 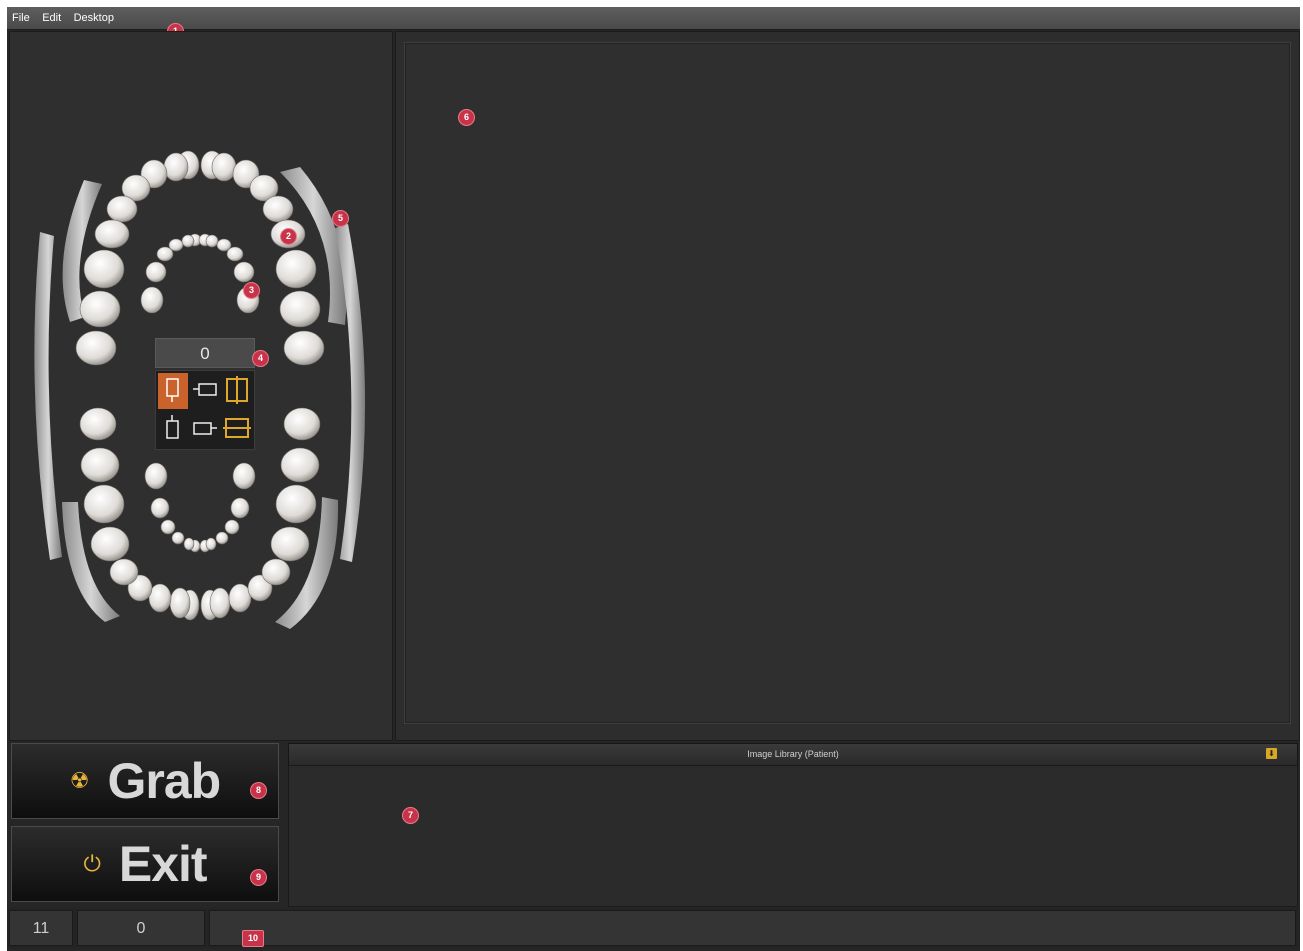 What do you see at coordinates (205, 410) in the screenshot?
I see `acquisition-mode-grid` at bounding box center [205, 410].